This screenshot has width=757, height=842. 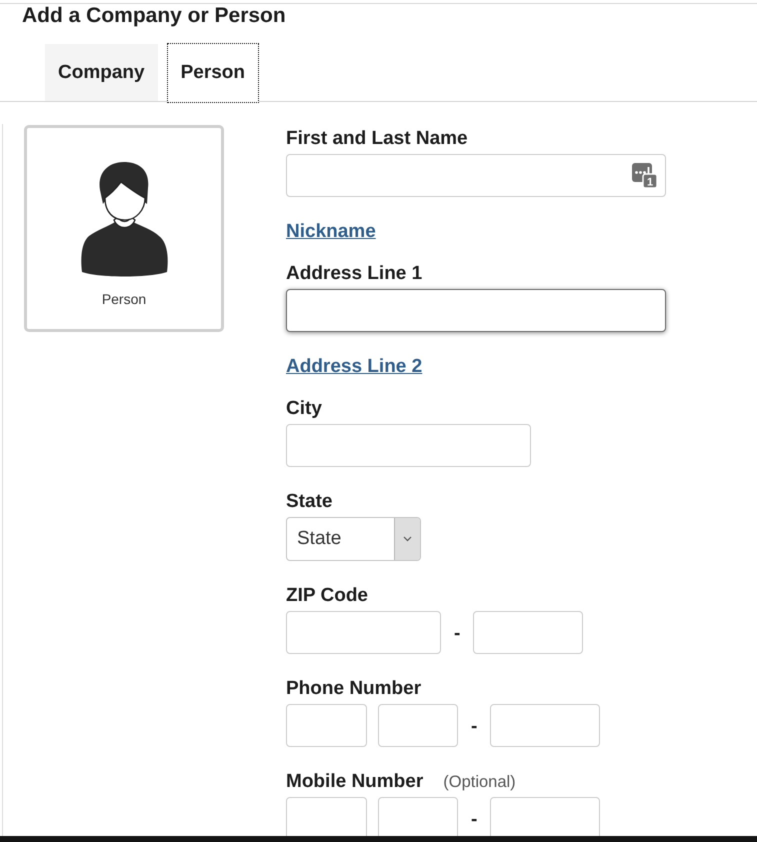 What do you see at coordinates (407, 539) in the screenshot?
I see `chevron-down-icon` at bounding box center [407, 539].